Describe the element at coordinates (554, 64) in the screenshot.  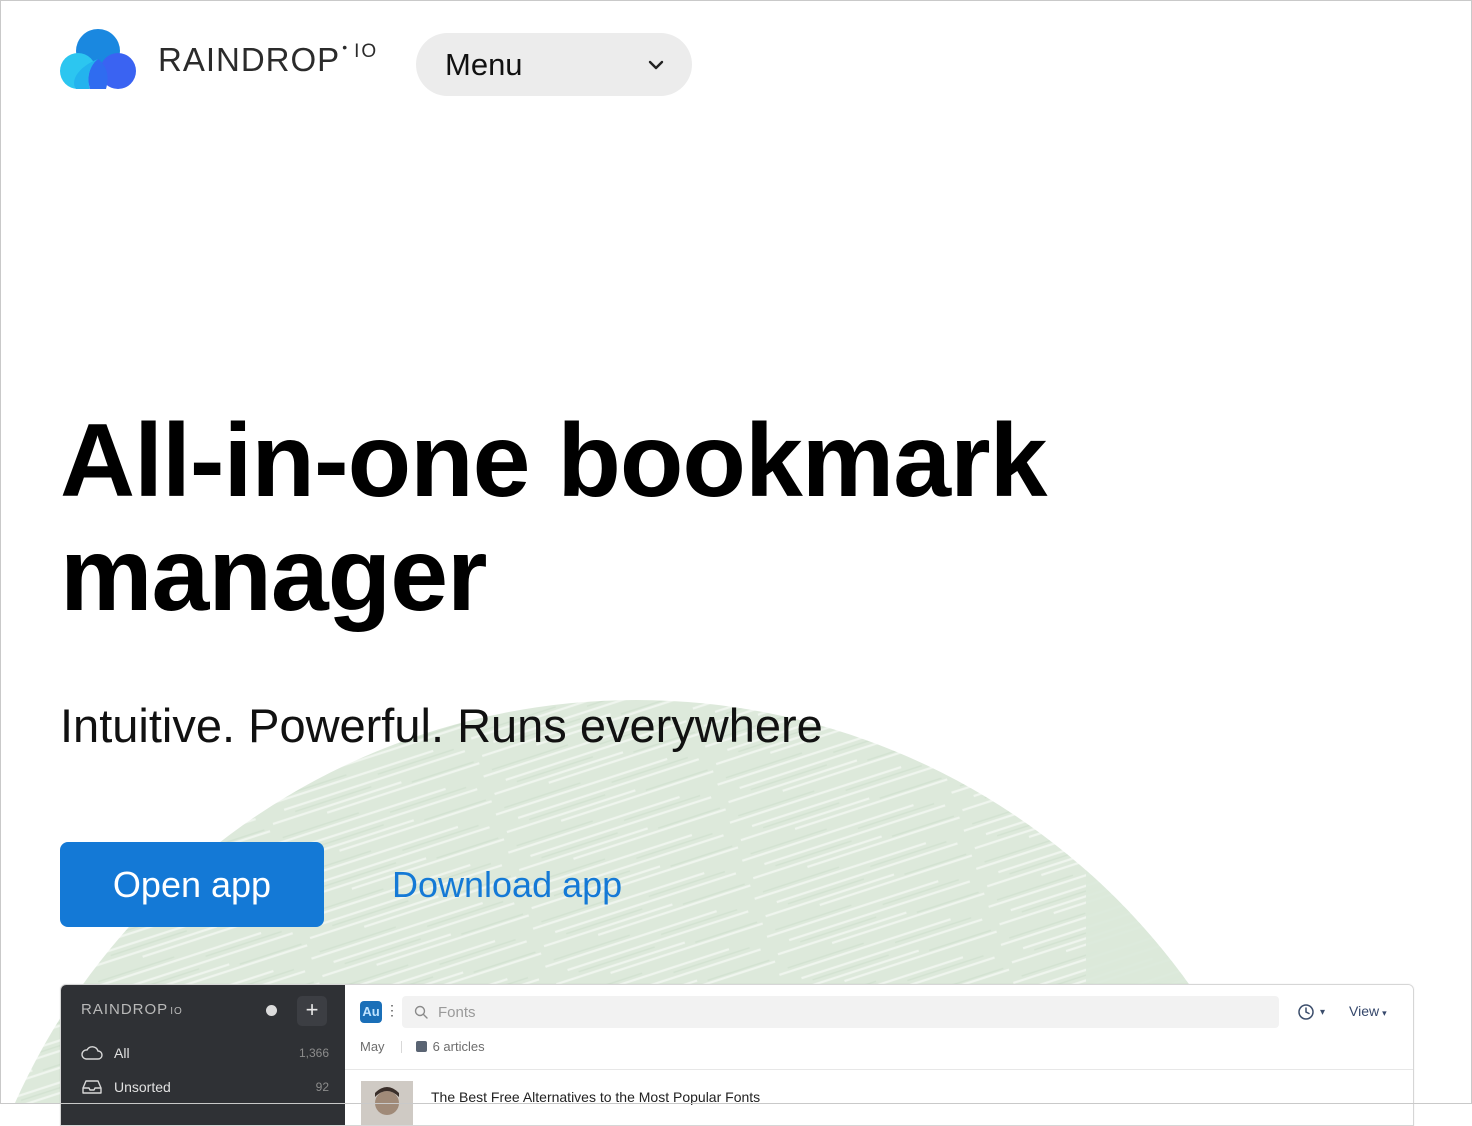
I see `menu-dropdown-button: Menu` at that location.